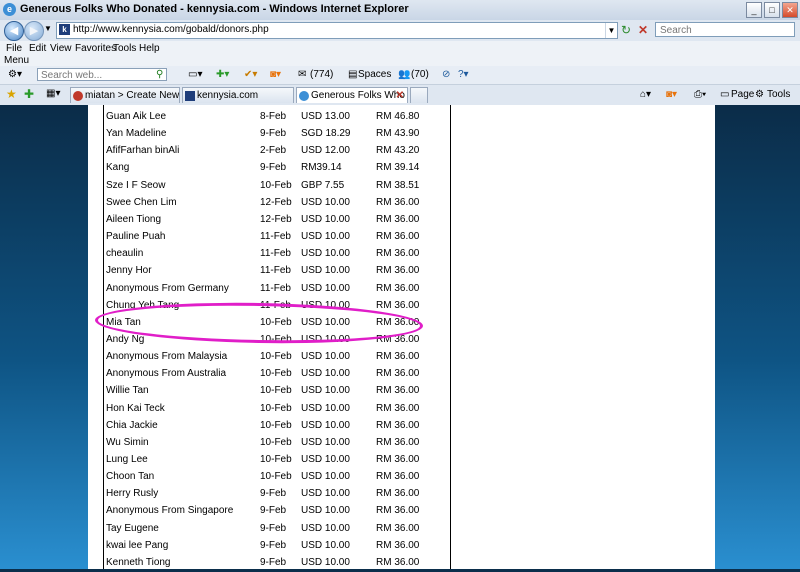 The width and height of the screenshot is (800, 572). I want to click on menu-label: Menu, so click(17, 60).